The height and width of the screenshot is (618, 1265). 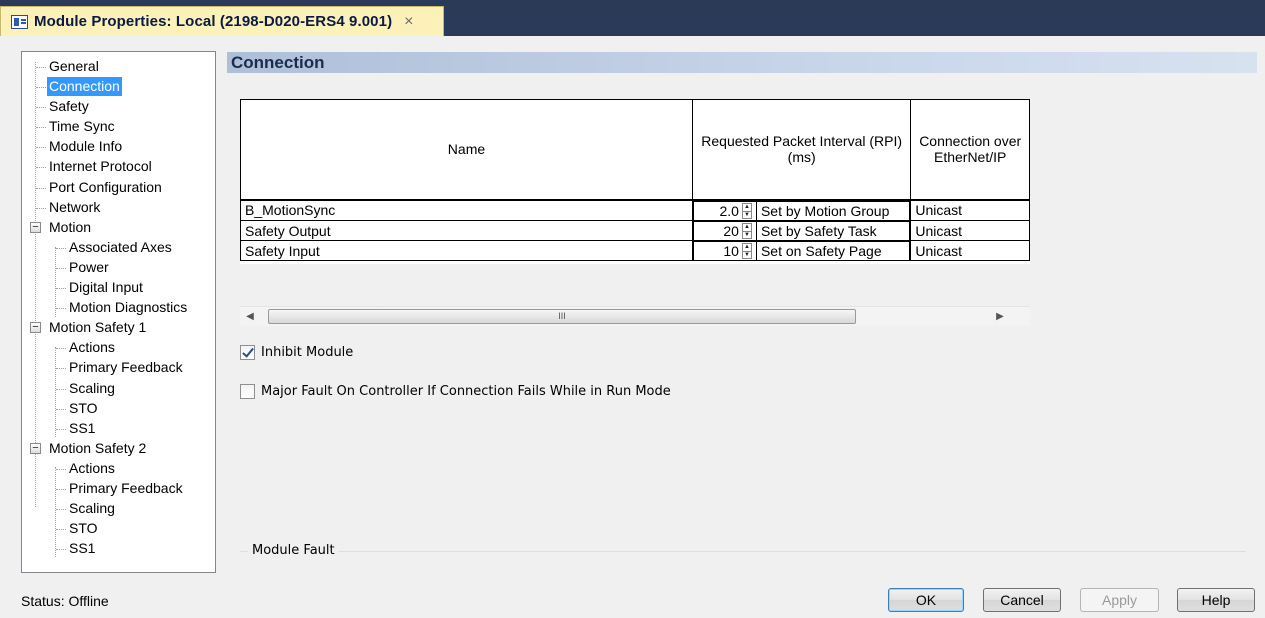 I want to click on rpi-cell: 10 ▲ ▼ Set on Safety Page, so click(x=801, y=250).